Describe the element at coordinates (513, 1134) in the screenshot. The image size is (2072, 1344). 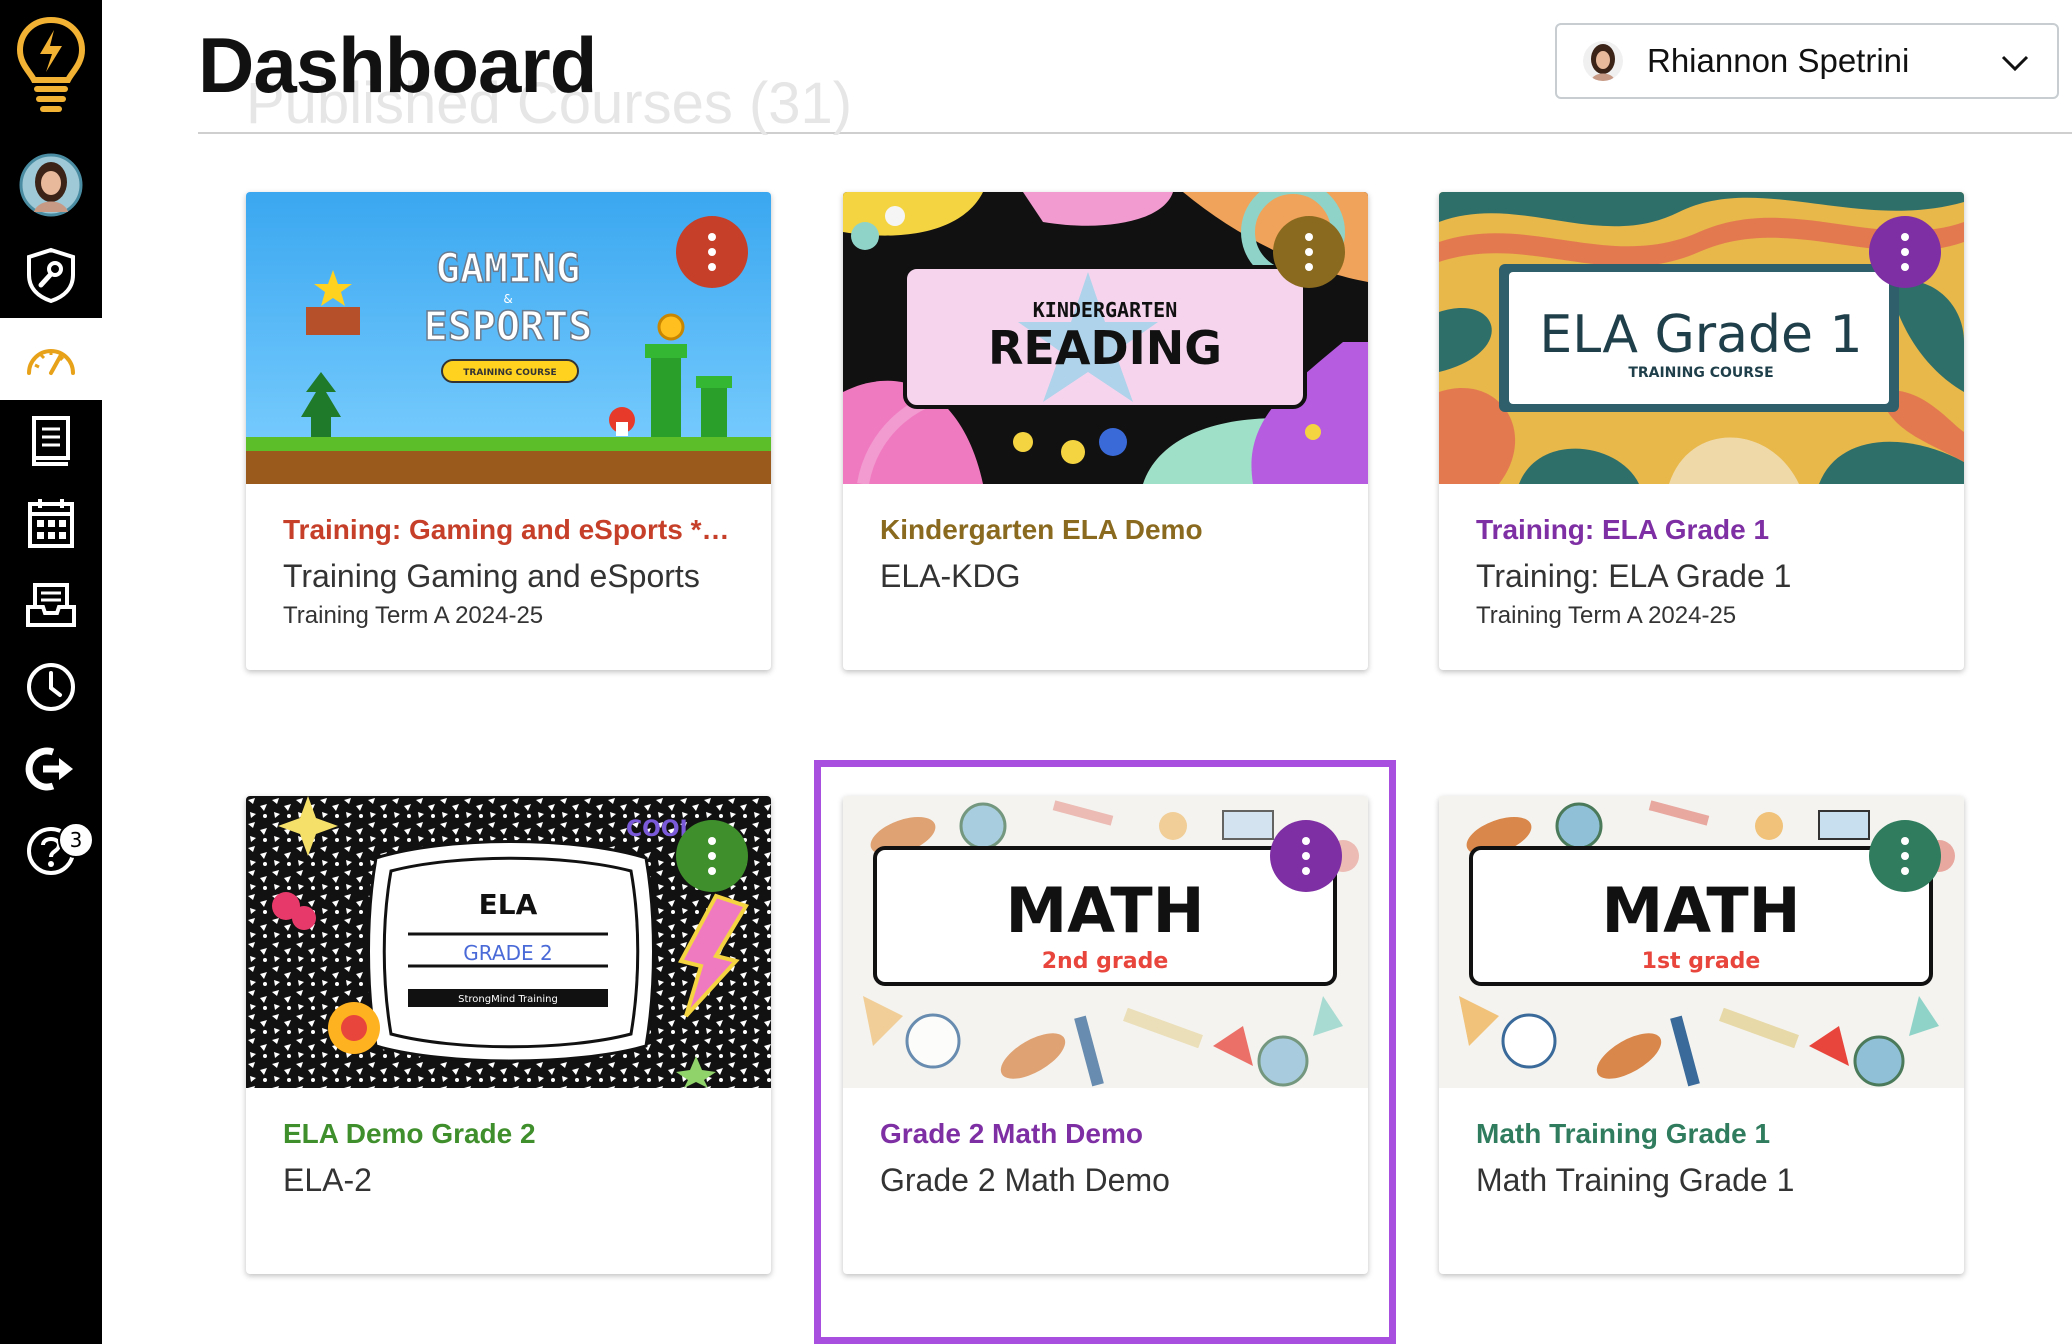
I see `course-title: ELA Demo Grade 2` at that location.